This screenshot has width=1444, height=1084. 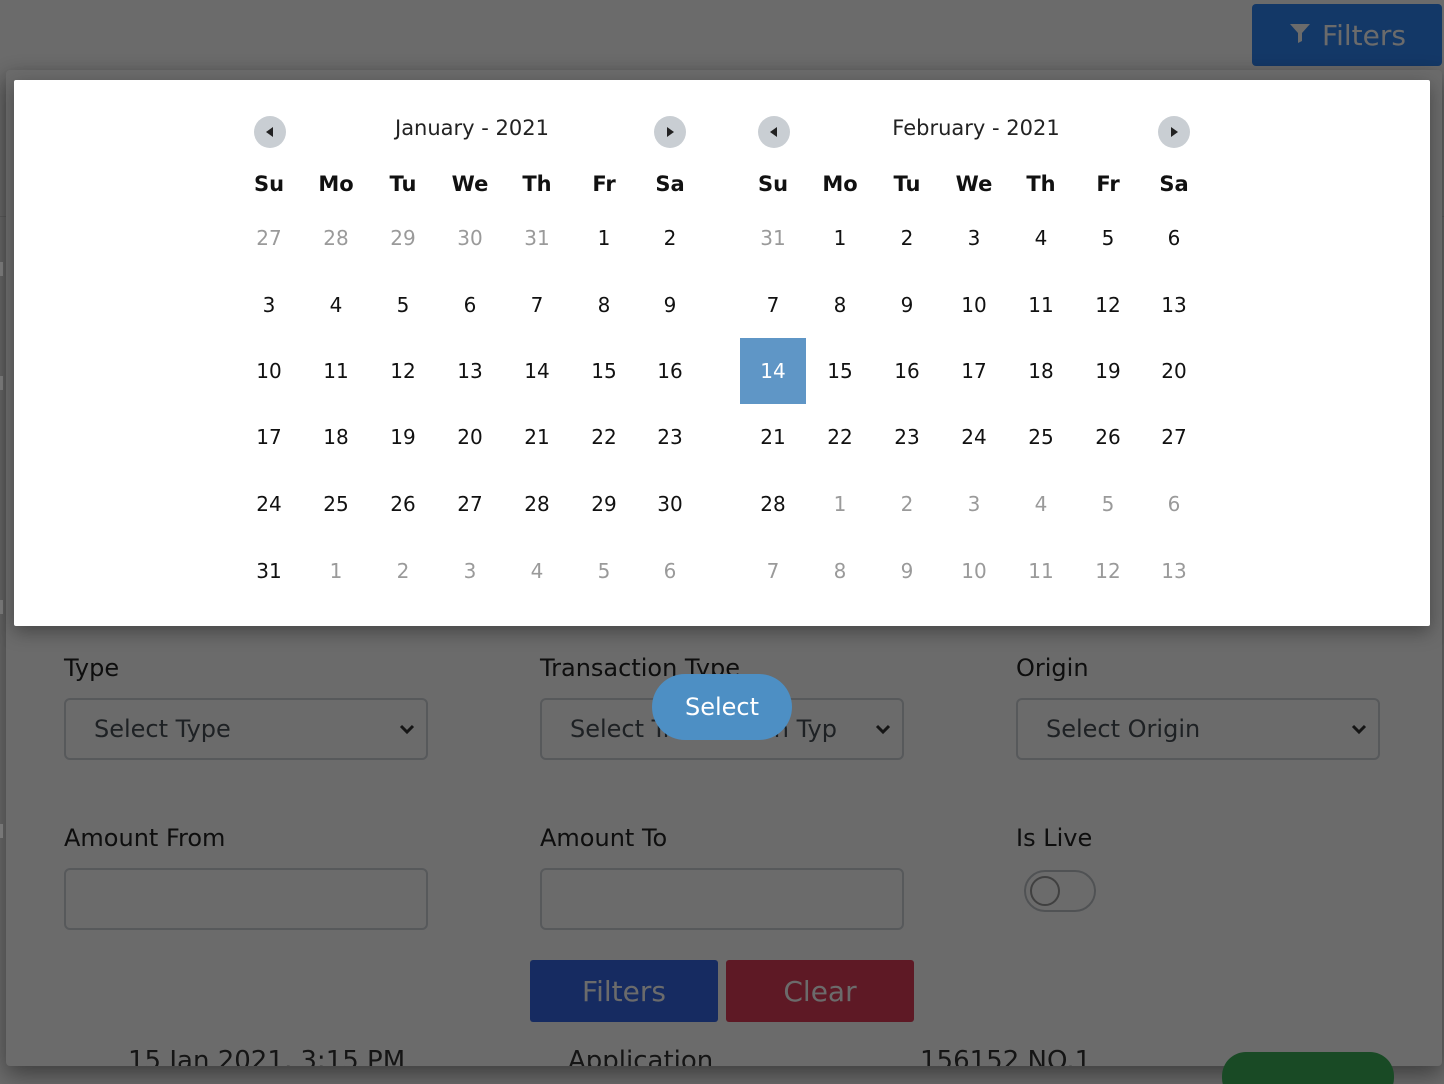 I want to click on apply-filters-button: Filters, so click(x=624, y=991).